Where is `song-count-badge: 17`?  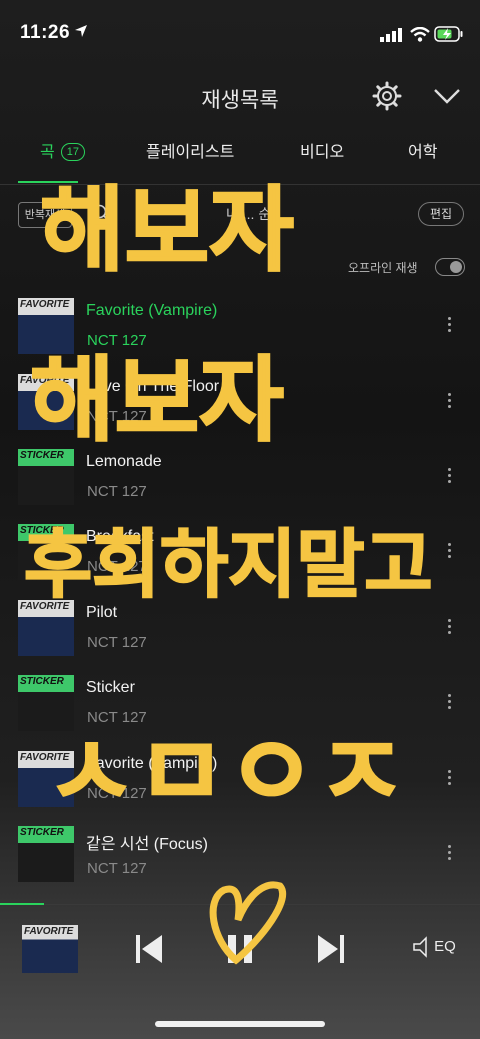 song-count-badge: 17 is located at coordinates (72, 152).